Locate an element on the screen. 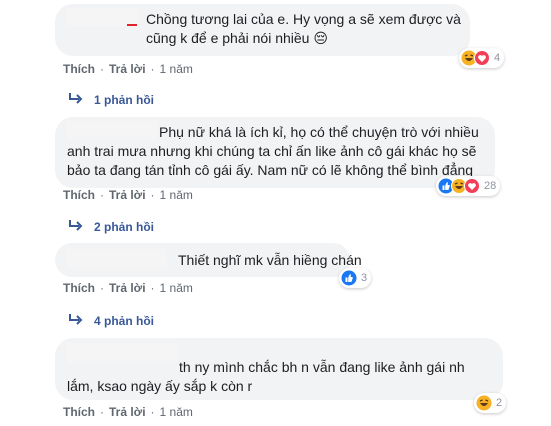 This screenshot has width=551, height=426. reaction-count: 4 is located at coordinates (497, 58).